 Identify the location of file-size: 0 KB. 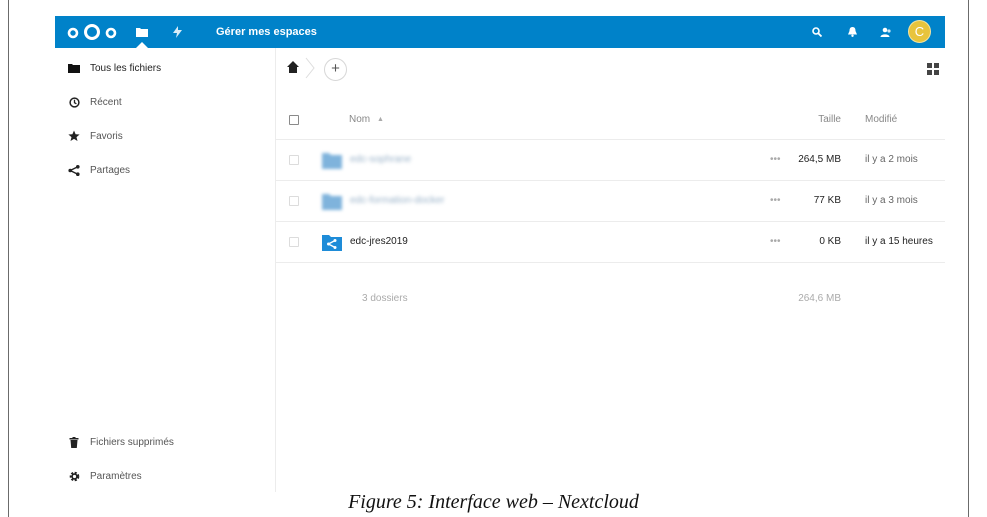
(830, 241).